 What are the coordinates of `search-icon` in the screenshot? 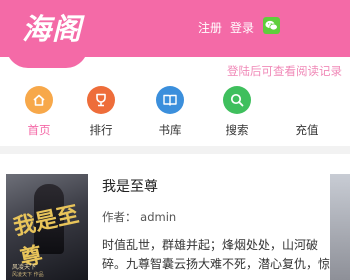 It's located at (237, 100).